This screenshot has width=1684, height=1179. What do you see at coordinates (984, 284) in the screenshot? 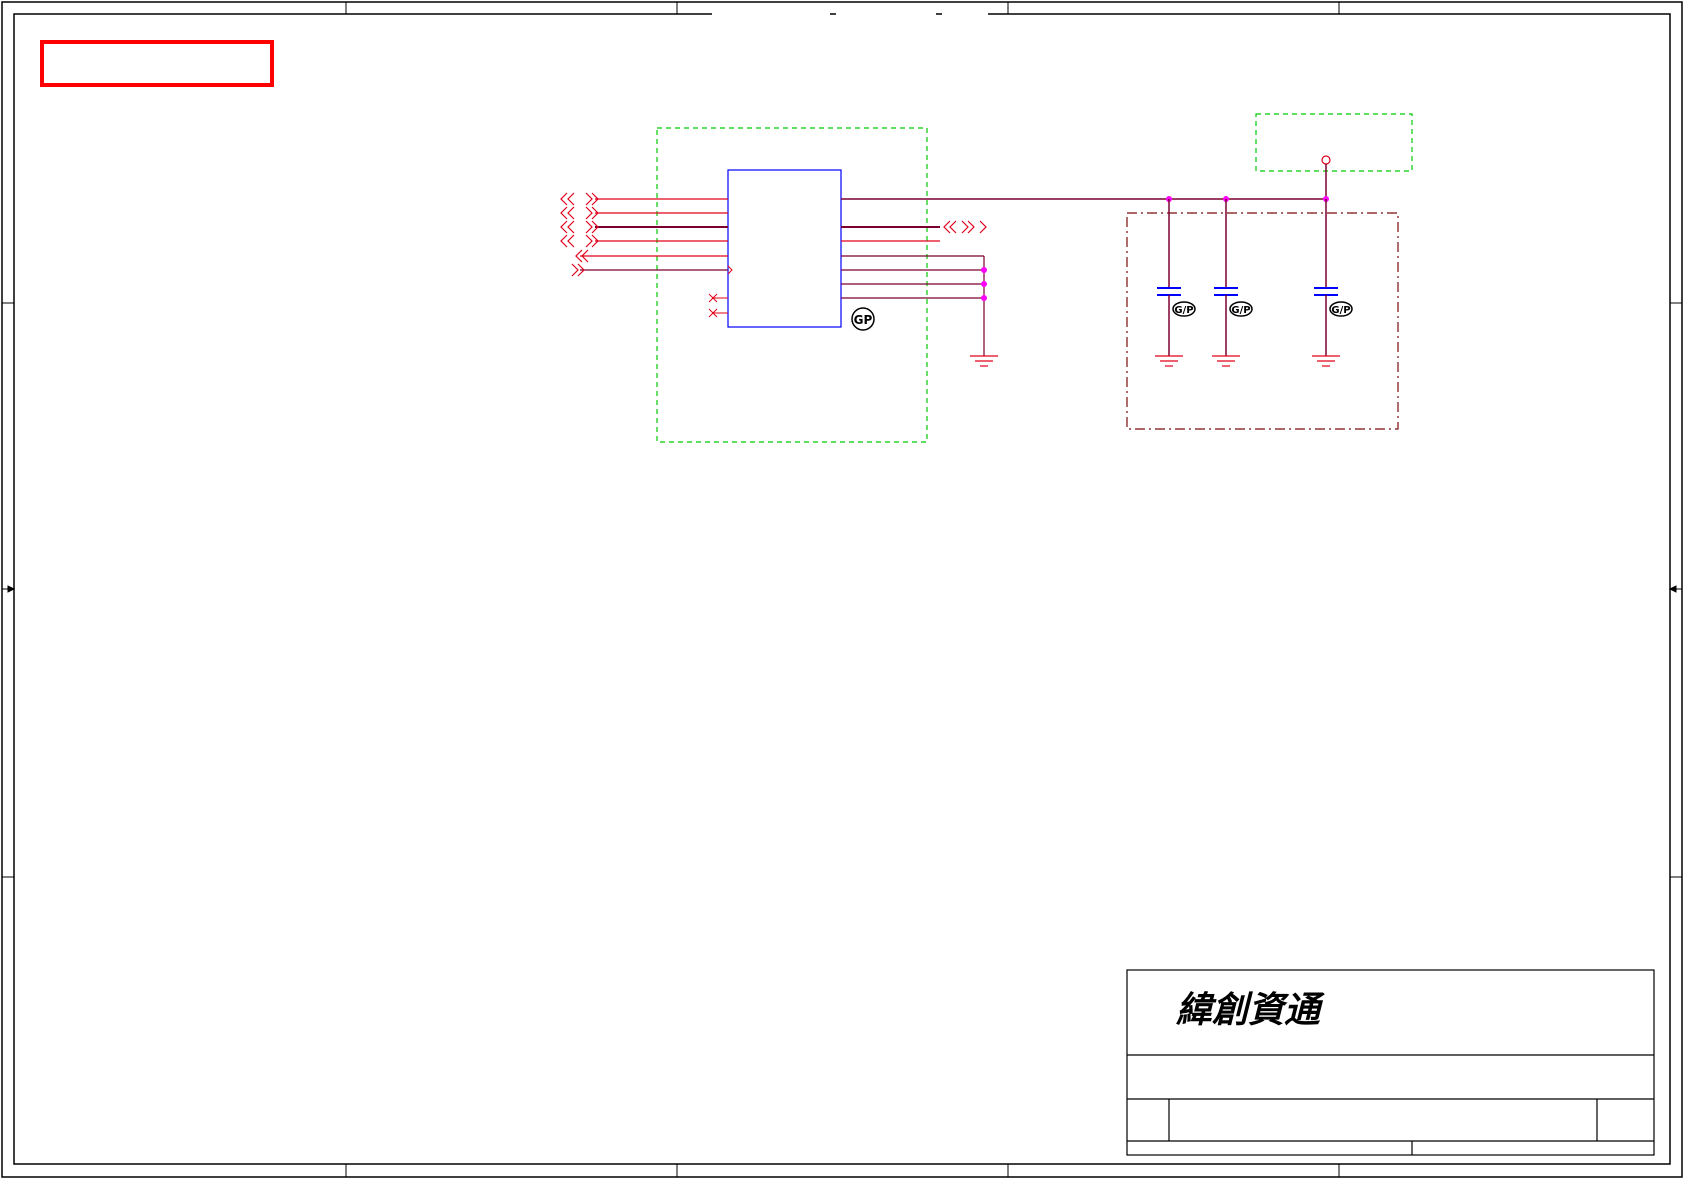
I see `chip-ground-junctions` at bounding box center [984, 284].